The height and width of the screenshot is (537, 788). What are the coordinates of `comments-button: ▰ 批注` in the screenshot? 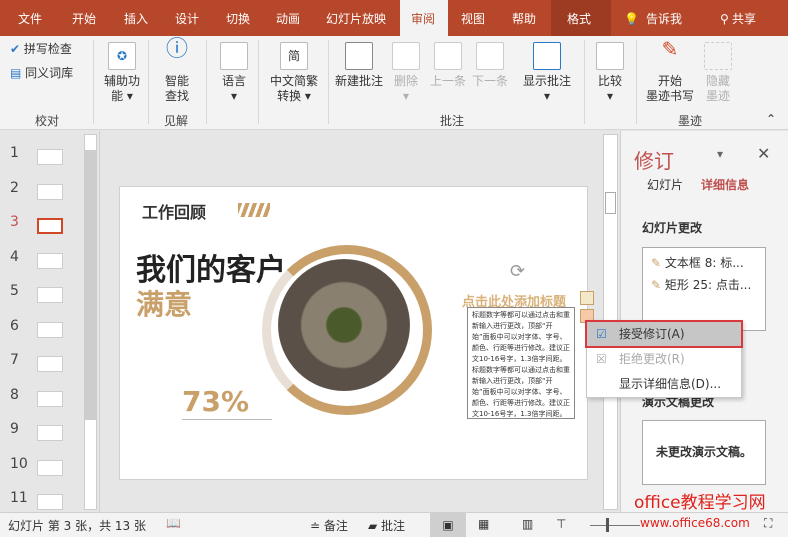 It's located at (386, 525).